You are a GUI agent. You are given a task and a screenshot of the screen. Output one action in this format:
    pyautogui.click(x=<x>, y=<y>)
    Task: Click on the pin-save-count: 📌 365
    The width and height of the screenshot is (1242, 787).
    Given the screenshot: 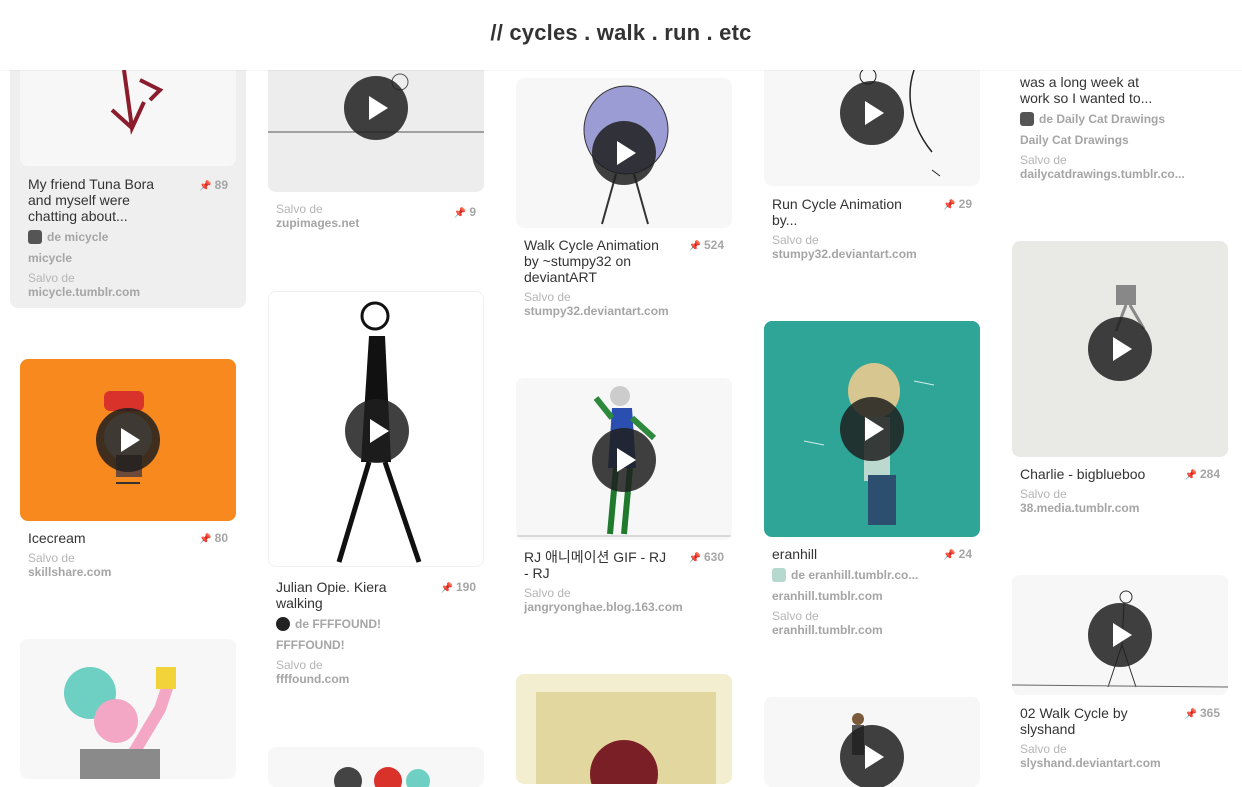 What is the action you would take?
    pyautogui.click(x=1202, y=713)
    